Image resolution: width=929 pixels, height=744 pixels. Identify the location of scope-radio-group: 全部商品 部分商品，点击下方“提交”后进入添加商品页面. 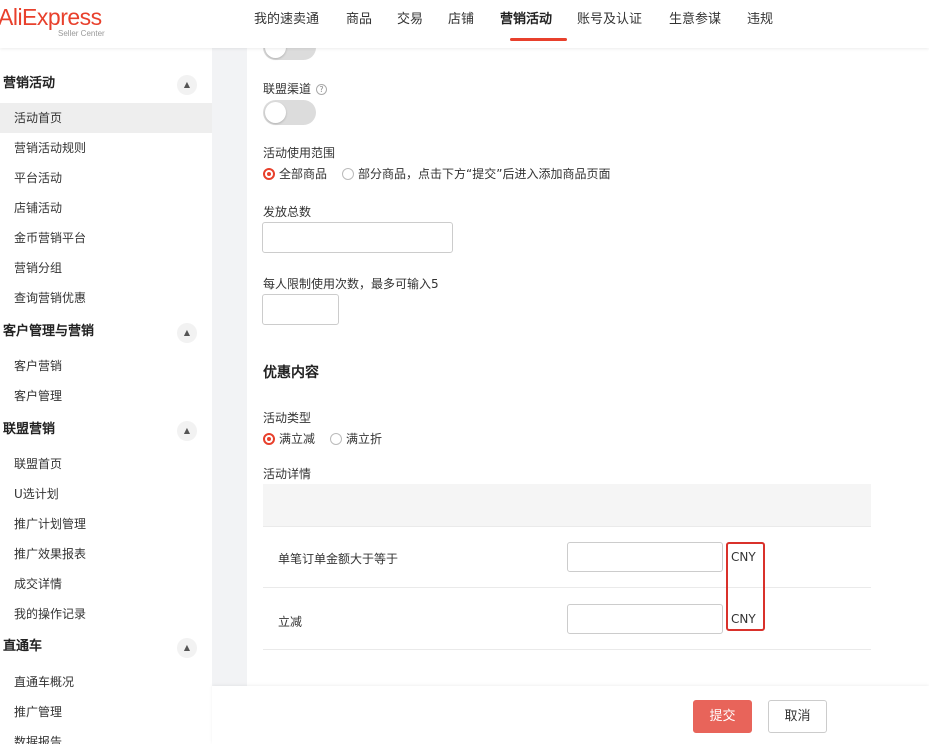
(444, 173).